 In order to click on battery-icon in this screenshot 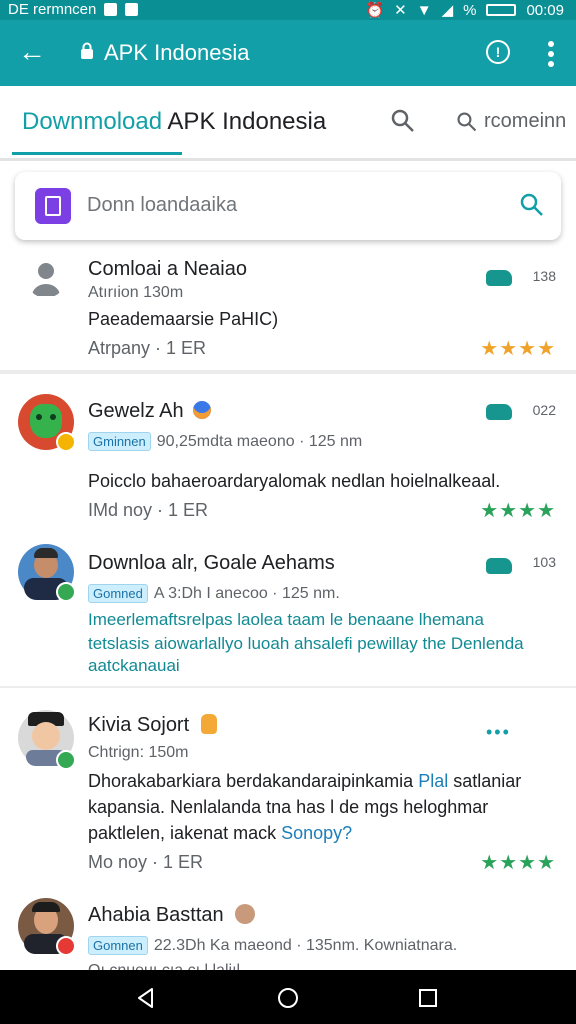, I will do `click(501, 10)`.